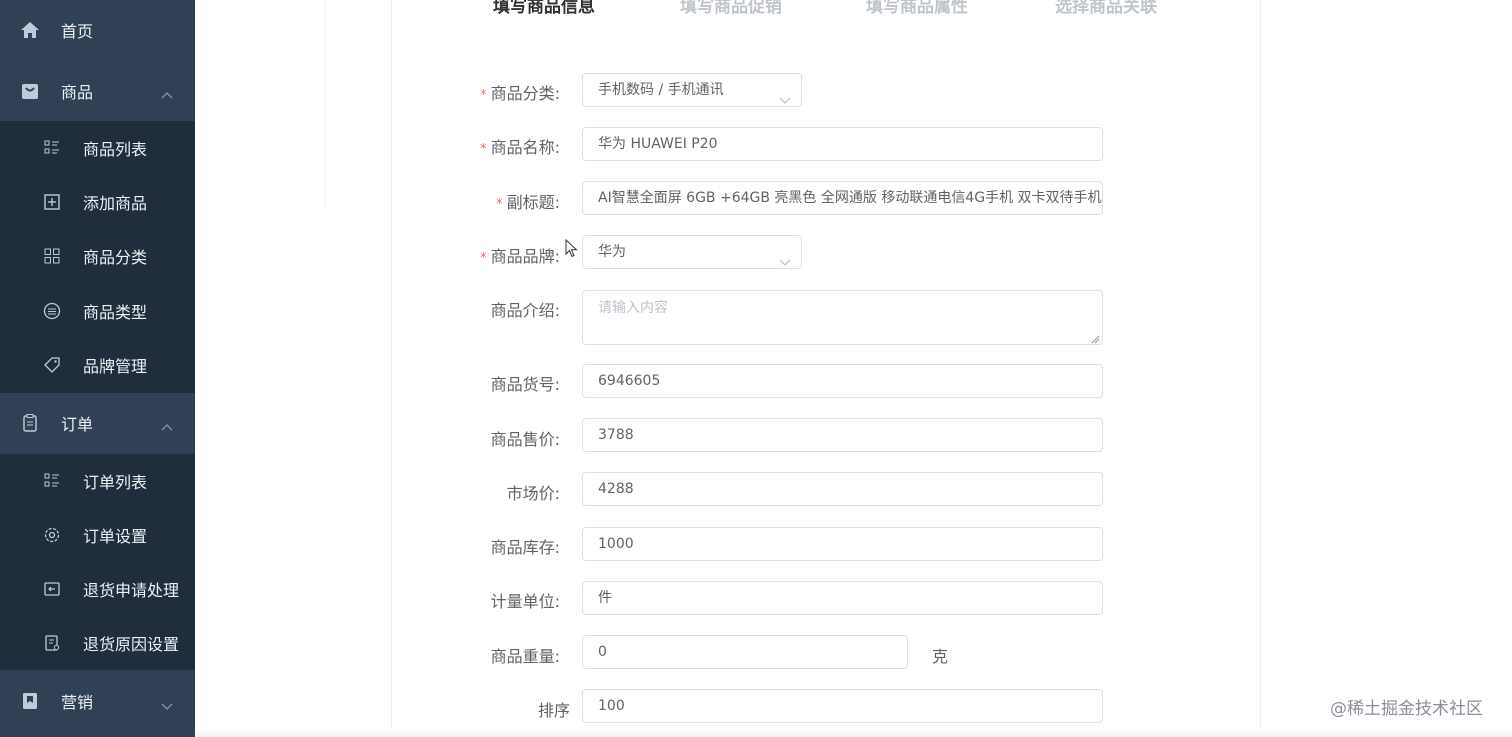 Image resolution: width=1512 pixels, height=737 pixels. Describe the element at coordinates (52, 202) in the screenshot. I see `add-box-icon` at that location.